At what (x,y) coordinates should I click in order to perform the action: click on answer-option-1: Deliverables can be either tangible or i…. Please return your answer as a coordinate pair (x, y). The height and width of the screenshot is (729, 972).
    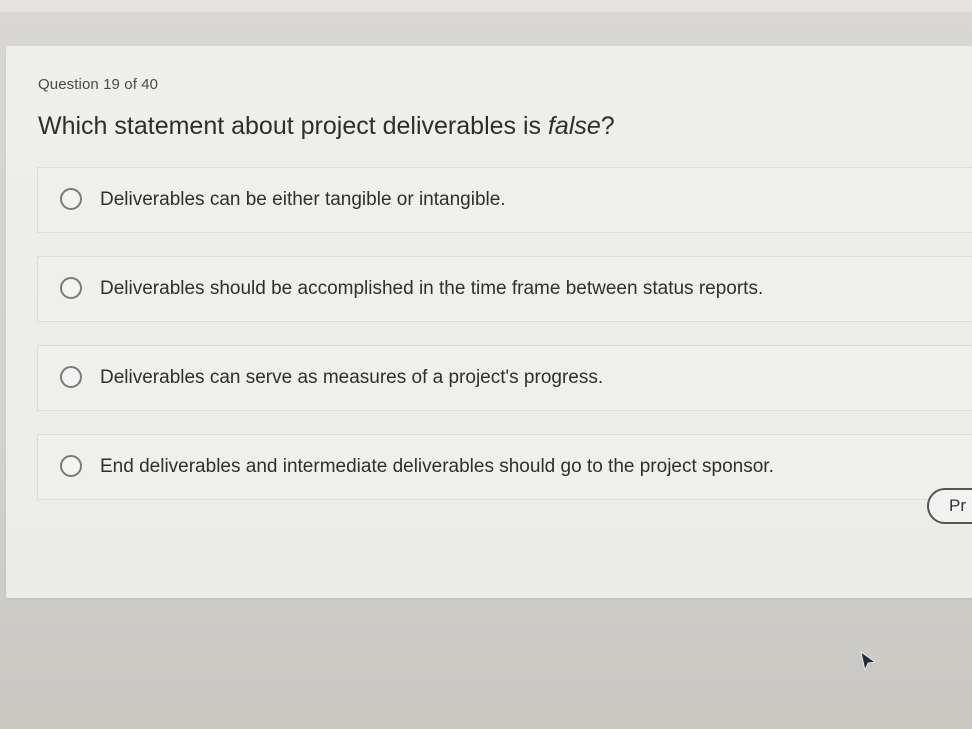
    Looking at the image, I should click on (504, 200).